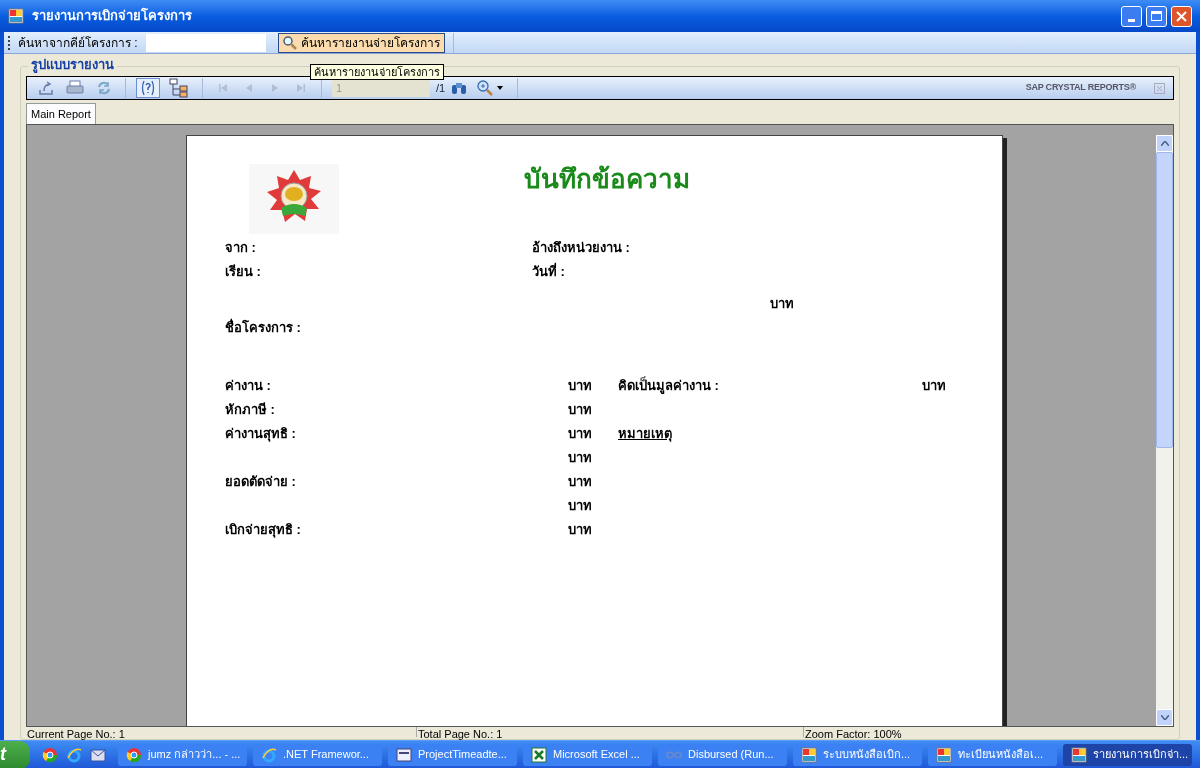  Describe the element at coordinates (645, 433) in the screenshot. I see `remark-heading: หมายเหตุ` at that location.